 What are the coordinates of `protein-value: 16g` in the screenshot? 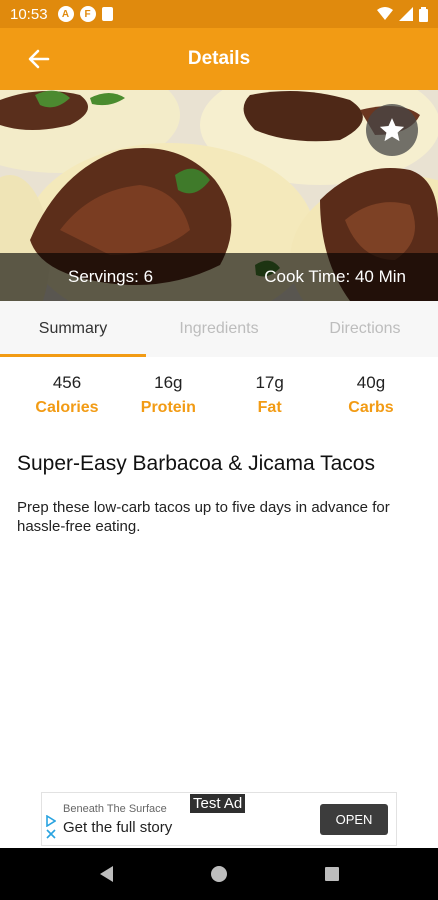 It's located at (168, 382).